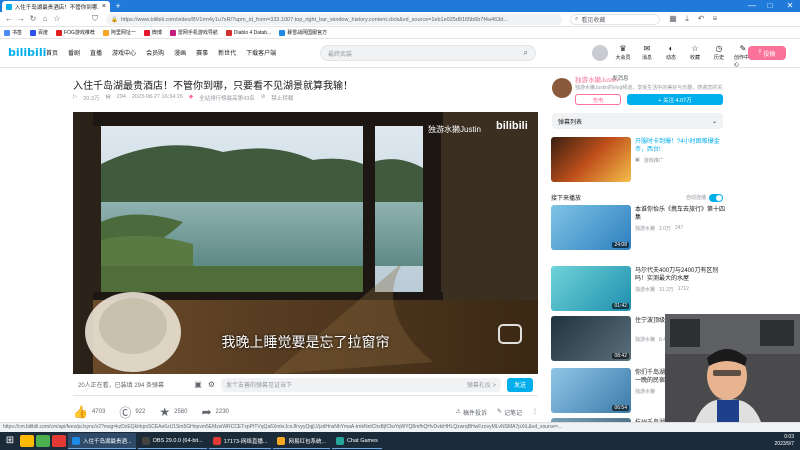 The image size is (800, 450). What do you see at coordinates (600, 53) in the screenshot?
I see `user-avatar` at bounding box center [600, 53].